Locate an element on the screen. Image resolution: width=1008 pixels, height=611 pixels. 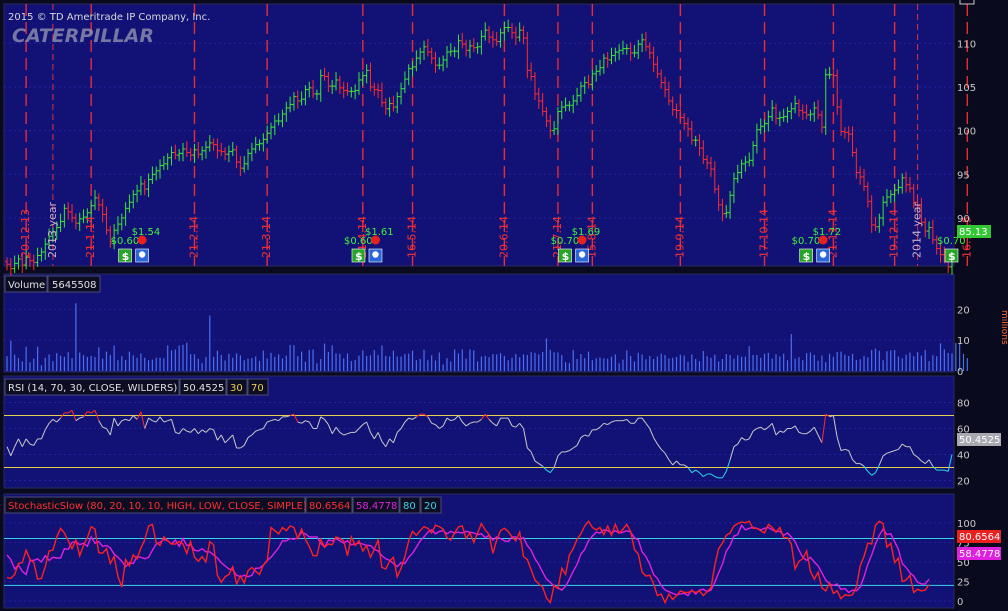
earnings-amount: $1.69 is located at coordinates (586, 232).